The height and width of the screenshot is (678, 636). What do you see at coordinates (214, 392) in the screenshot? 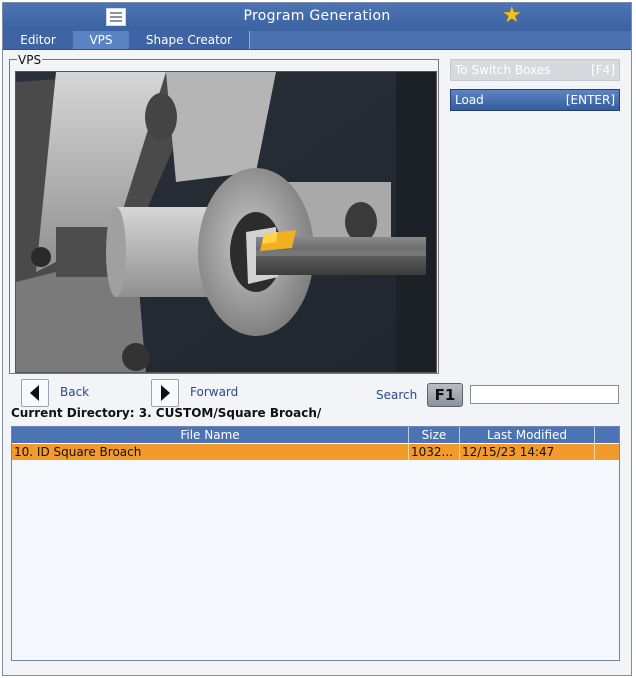
I see `forward-label: Forward` at bounding box center [214, 392].